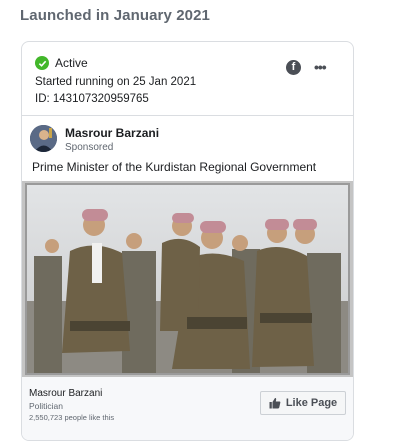 This screenshot has height=441, width=420. What do you see at coordinates (187, 115) in the screenshot?
I see `divider` at bounding box center [187, 115].